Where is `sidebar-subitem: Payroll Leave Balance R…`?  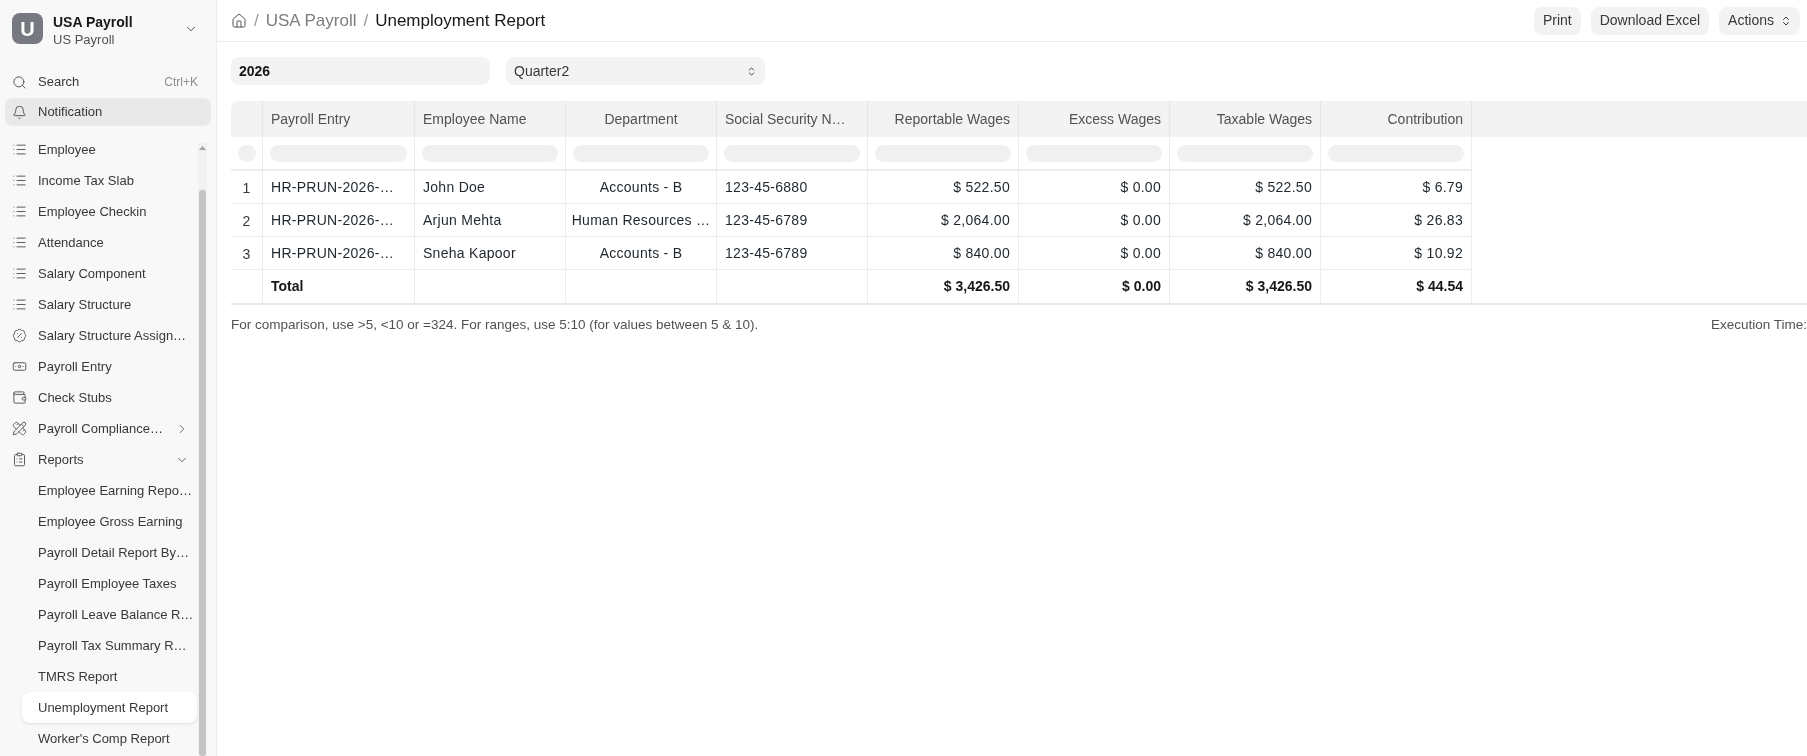 sidebar-subitem: Payroll Leave Balance R… is located at coordinates (109, 614).